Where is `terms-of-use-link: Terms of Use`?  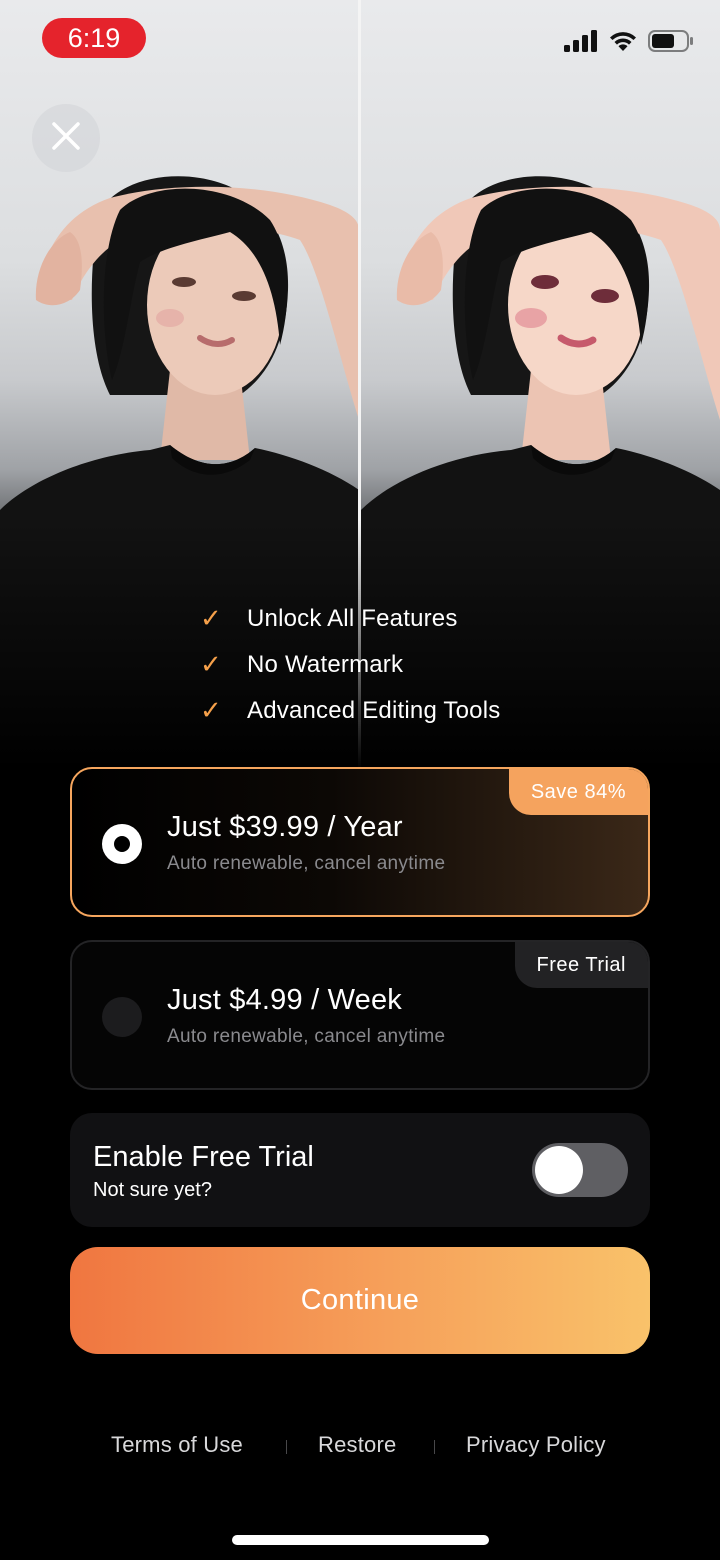 terms-of-use-link: Terms of Use is located at coordinates (177, 1445).